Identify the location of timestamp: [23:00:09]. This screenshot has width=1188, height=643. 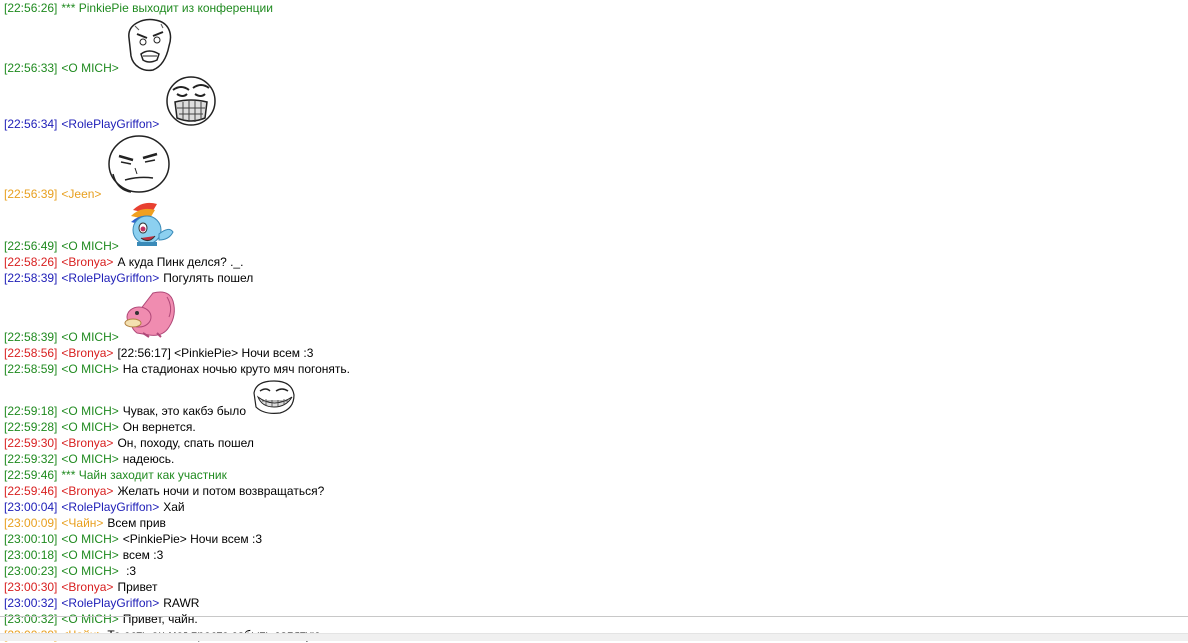
(31, 523).